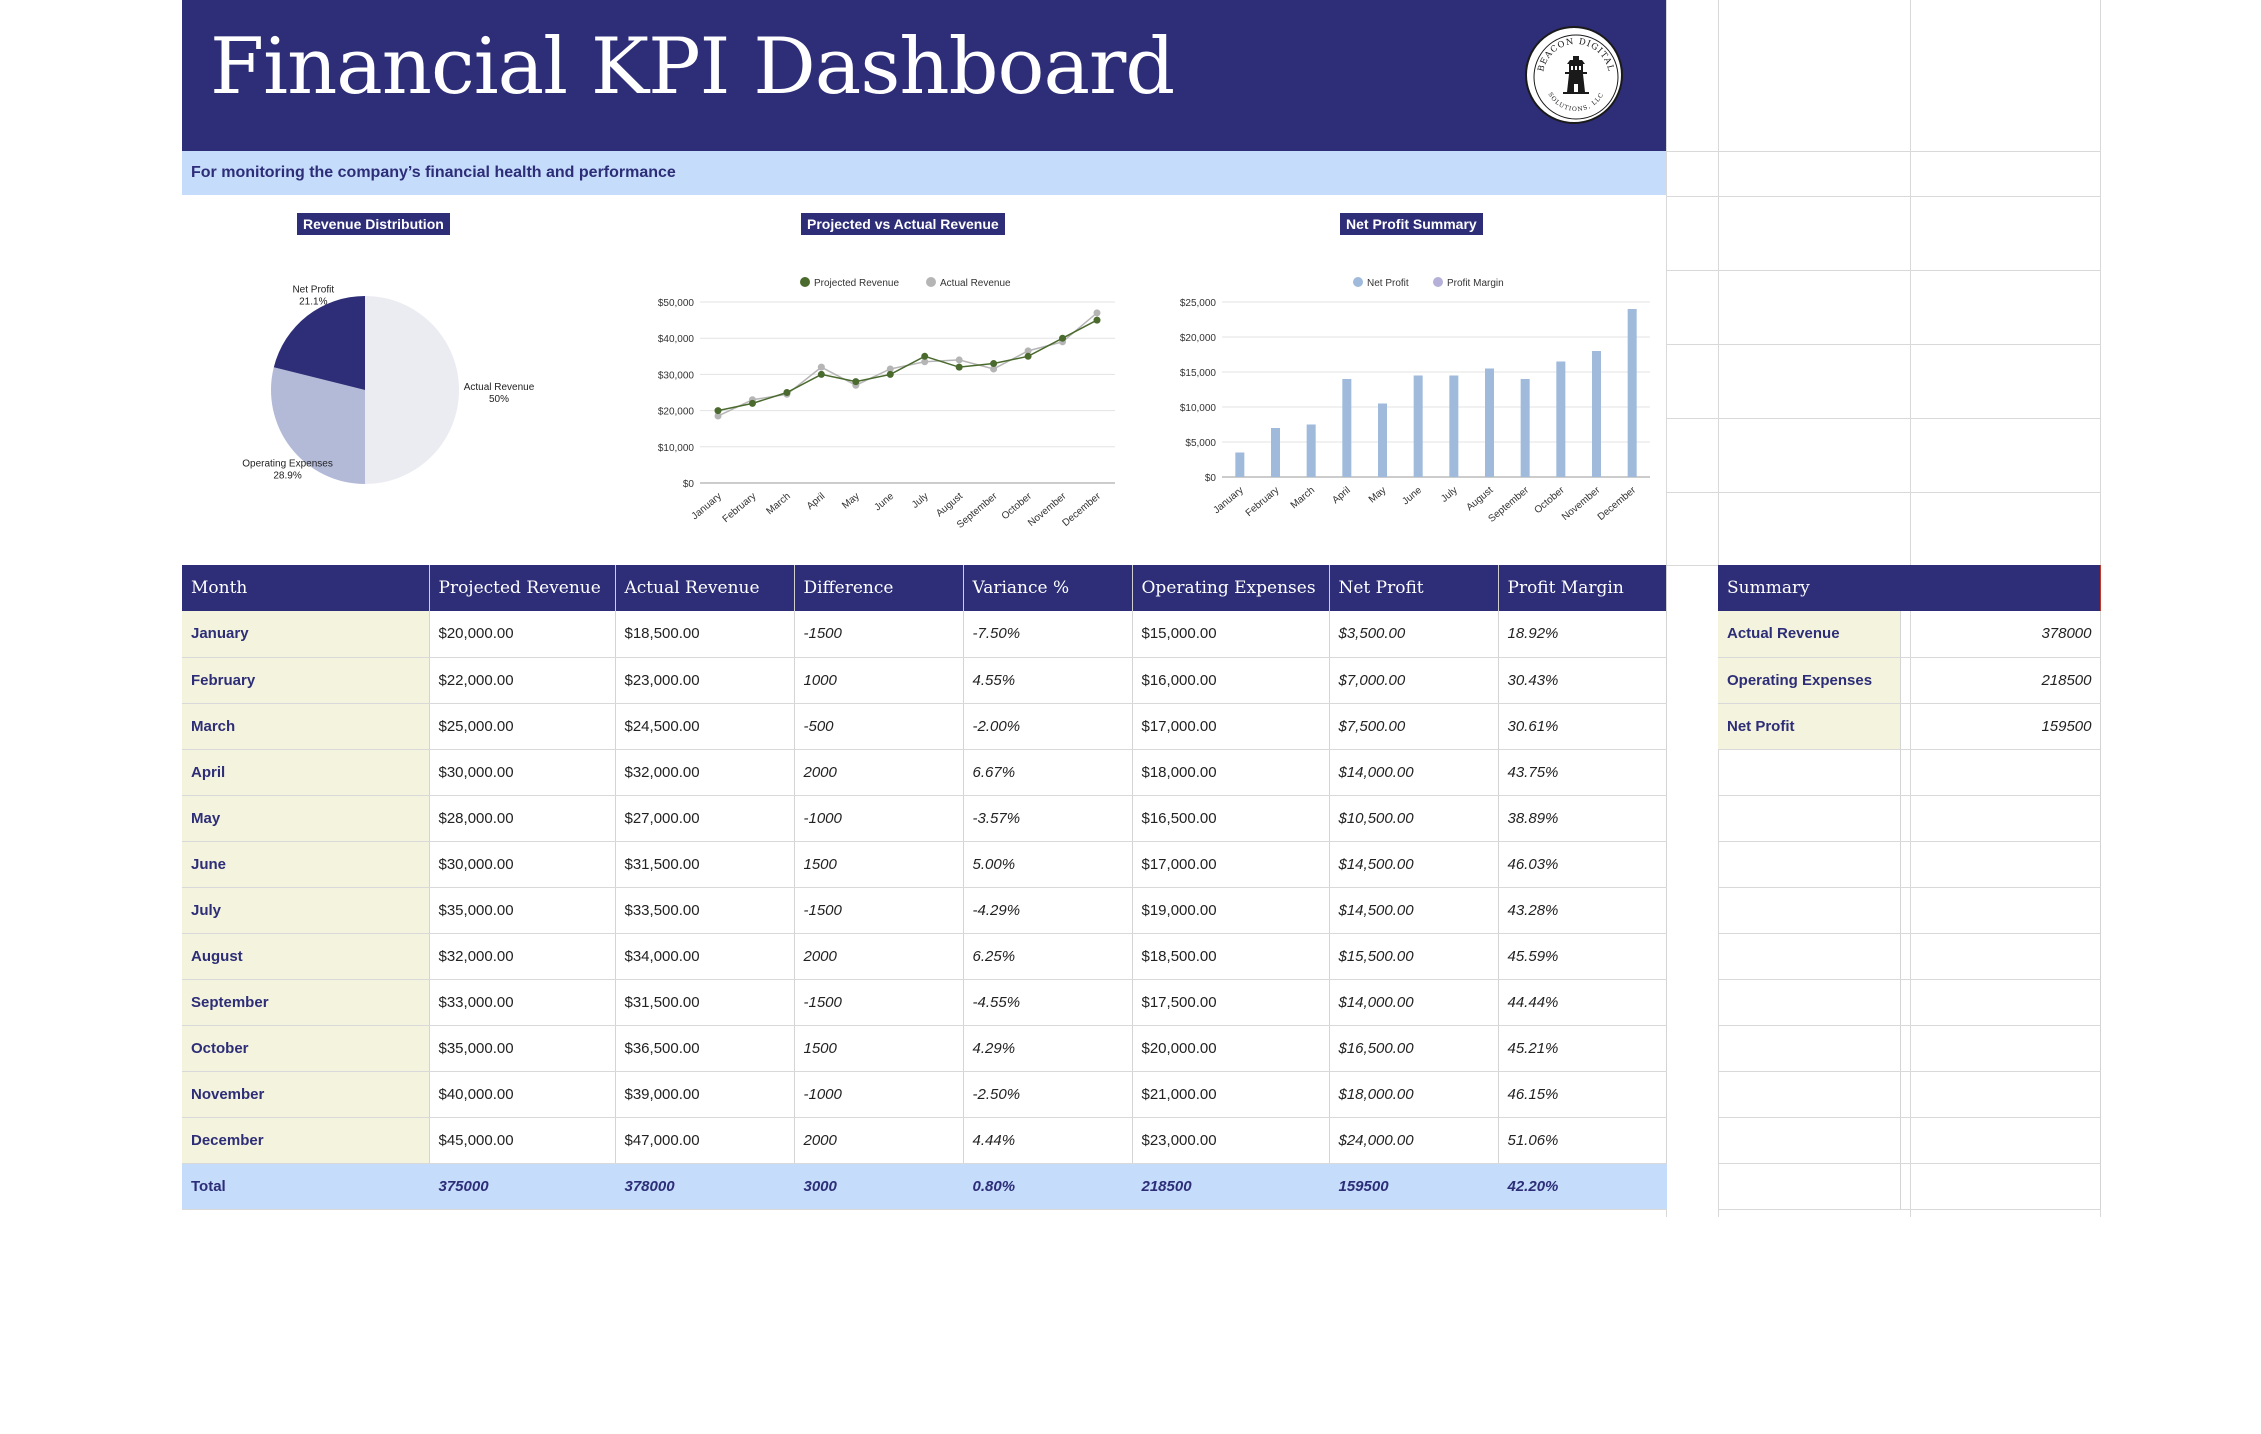 This screenshot has width=2261, height=1434. What do you see at coordinates (705, 1140) in the screenshot?
I see `table-cell: $47,000.00` at bounding box center [705, 1140].